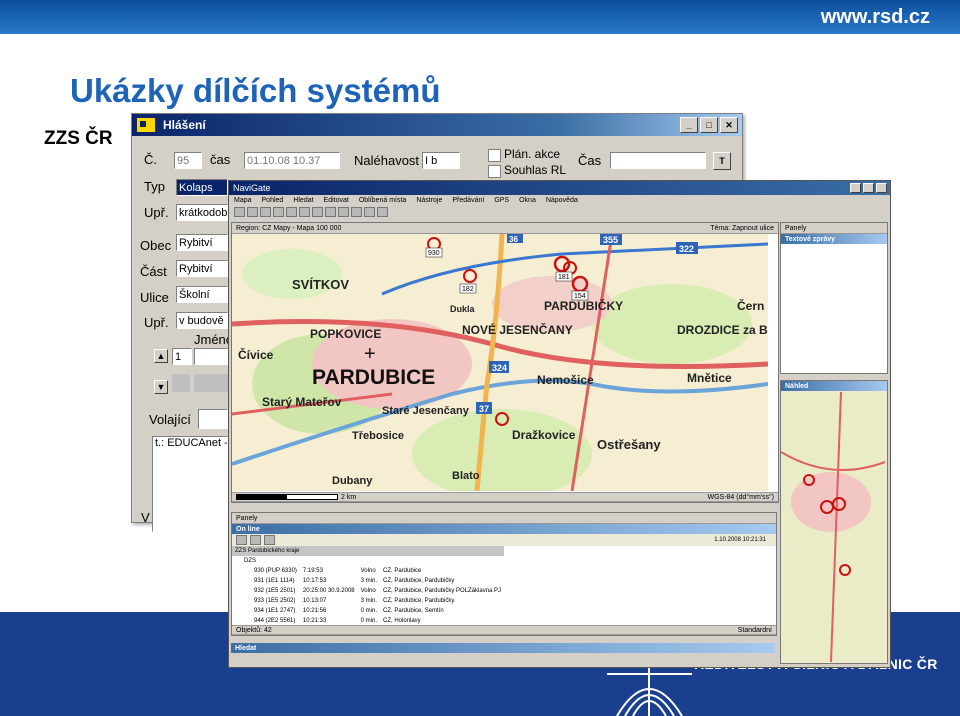 This screenshot has height=716, width=960. What do you see at coordinates (504, 540) in the screenshot?
I see `online-toolbar: 1.10.2008 10:21:31` at bounding box center [504, 540].